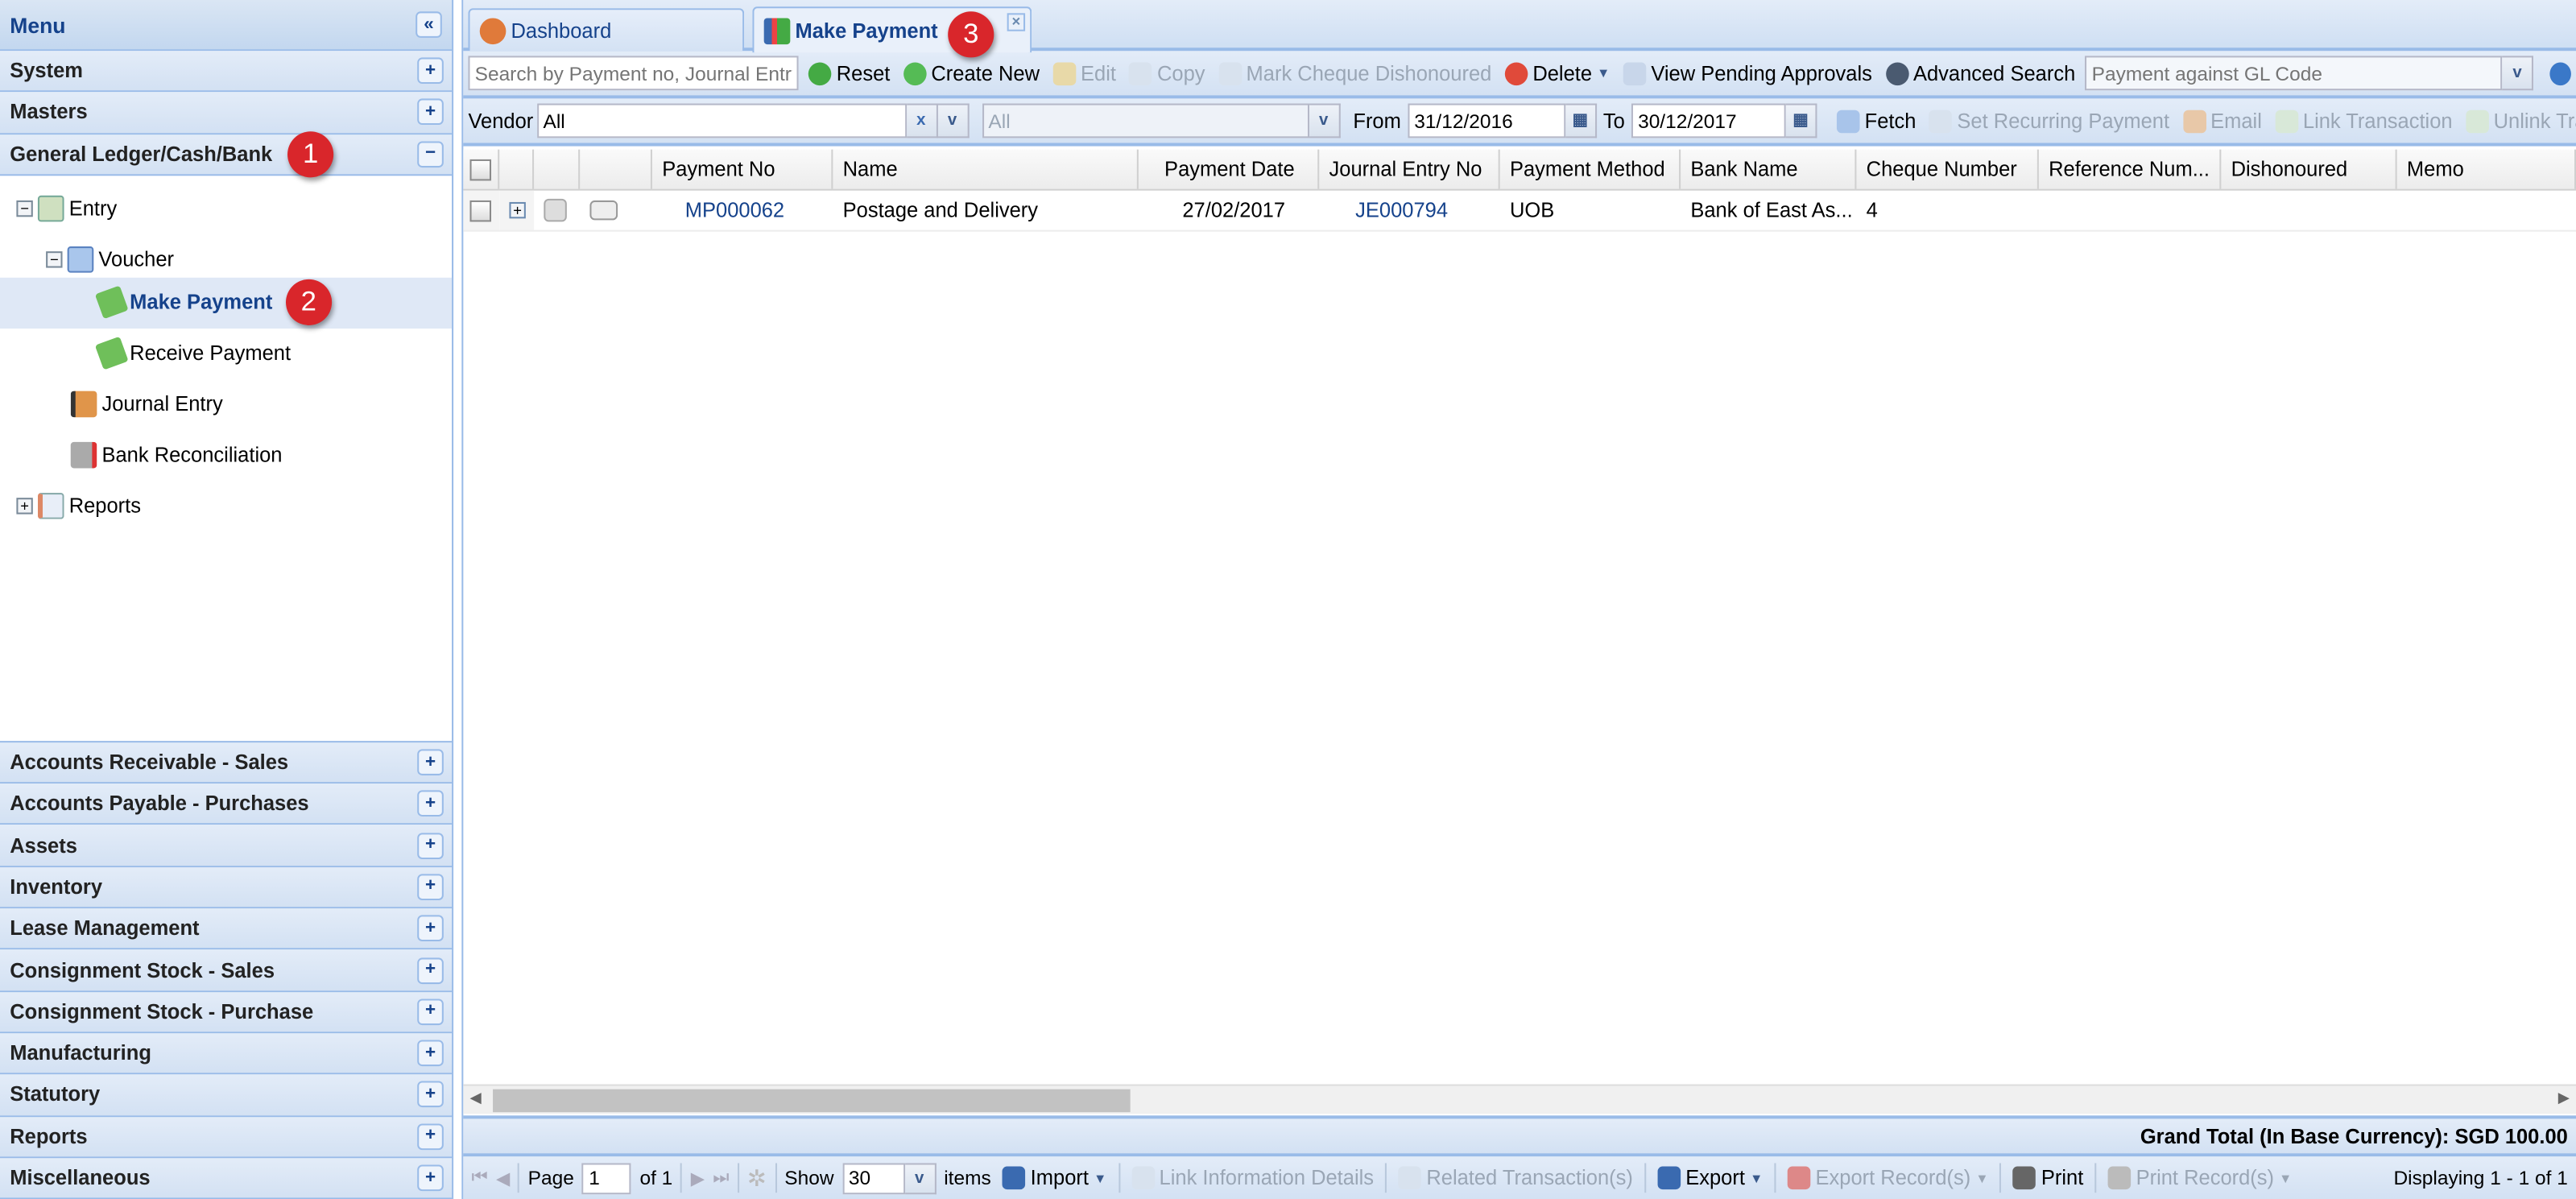  I want to click on plus-icon: +, so click(24, 507).